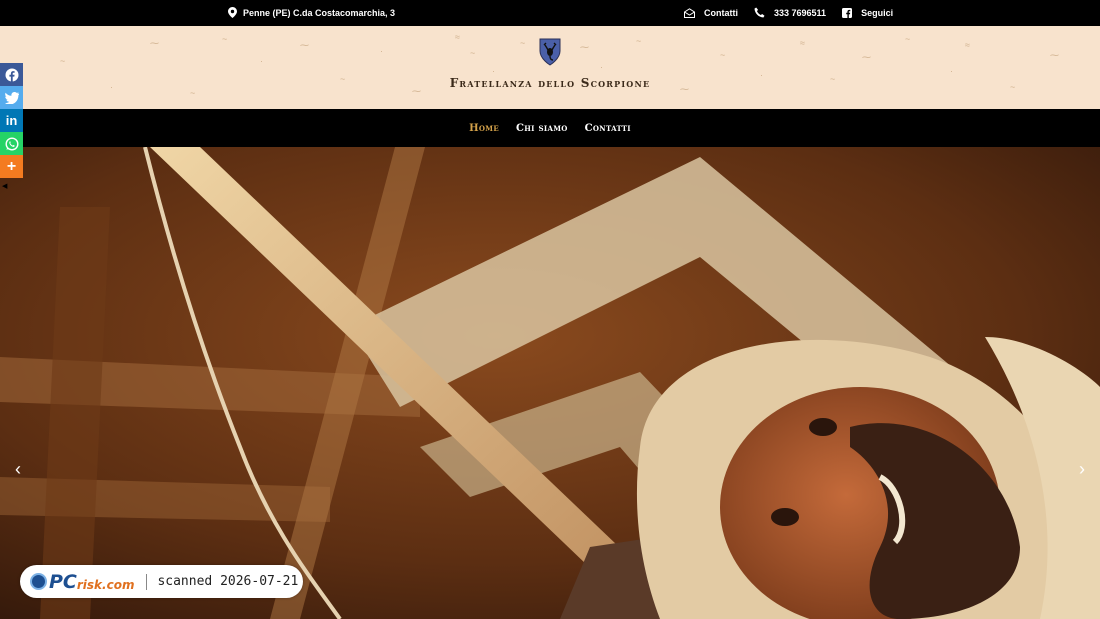 This screenshot has width=1100, height=619. I want to click on watermark-risk: risk.com, so click(105, 584).